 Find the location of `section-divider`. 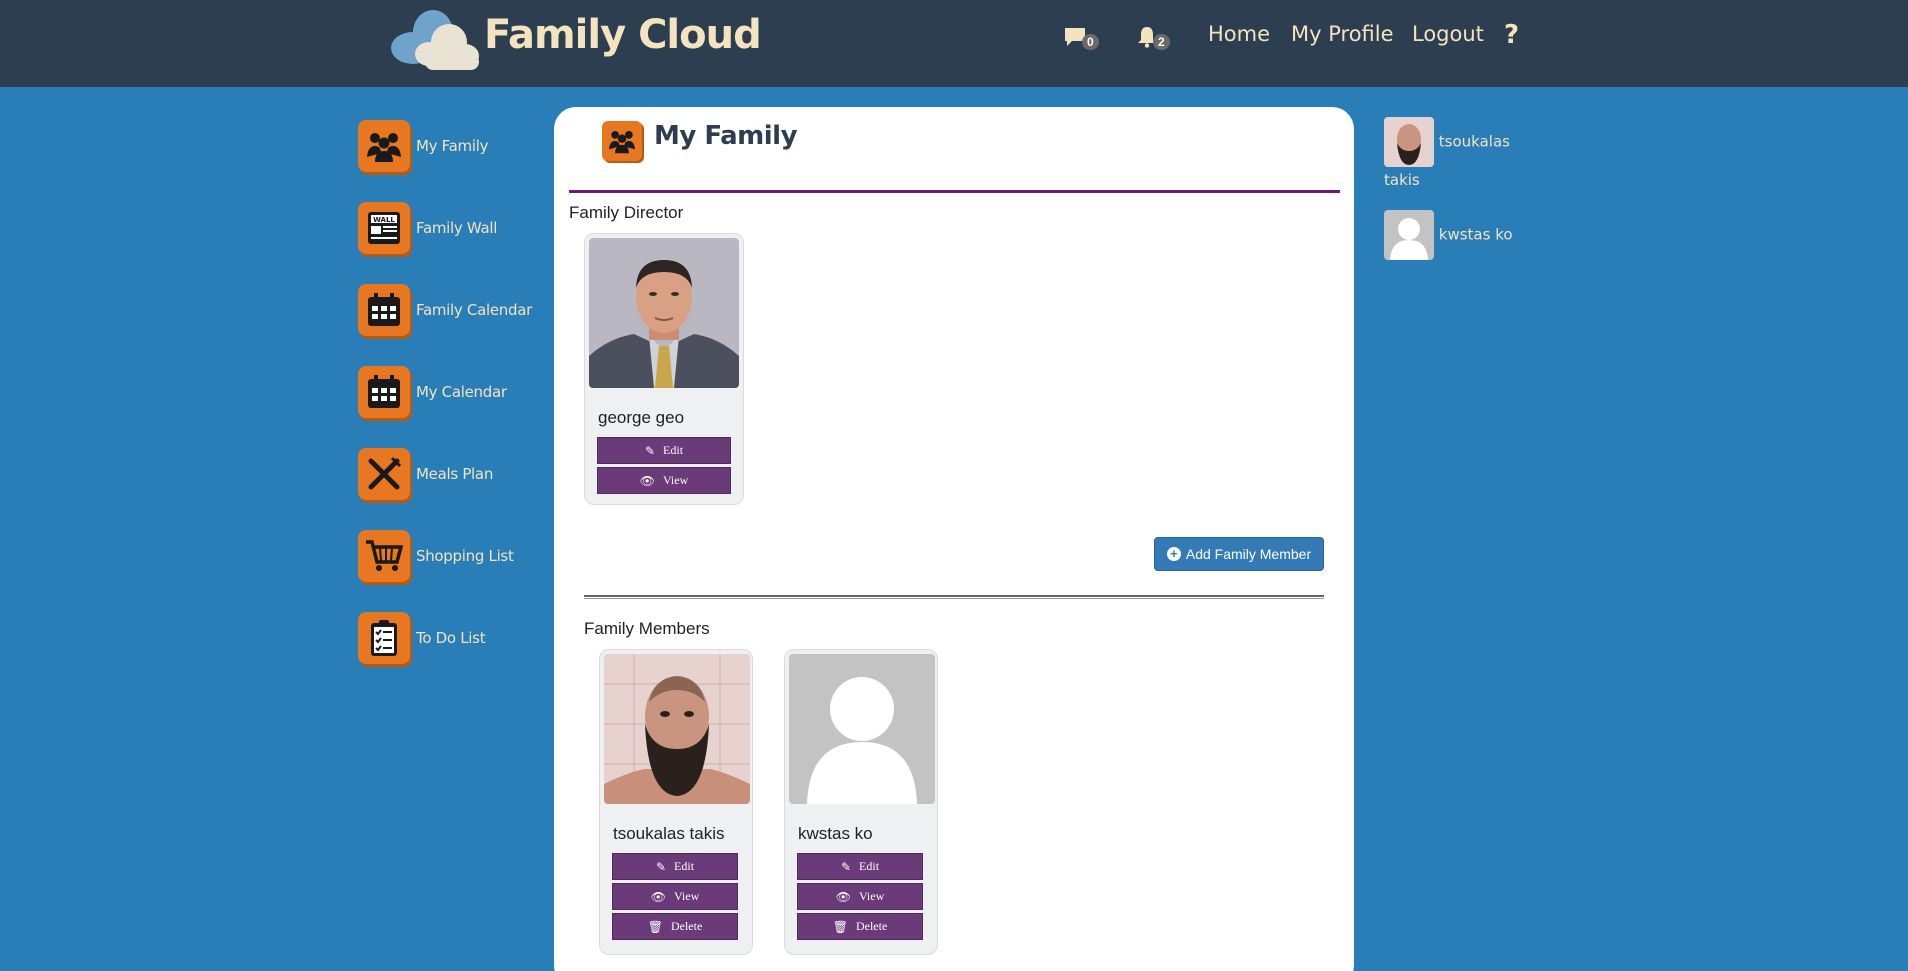

section-divider is located at coordinates (954, 597).